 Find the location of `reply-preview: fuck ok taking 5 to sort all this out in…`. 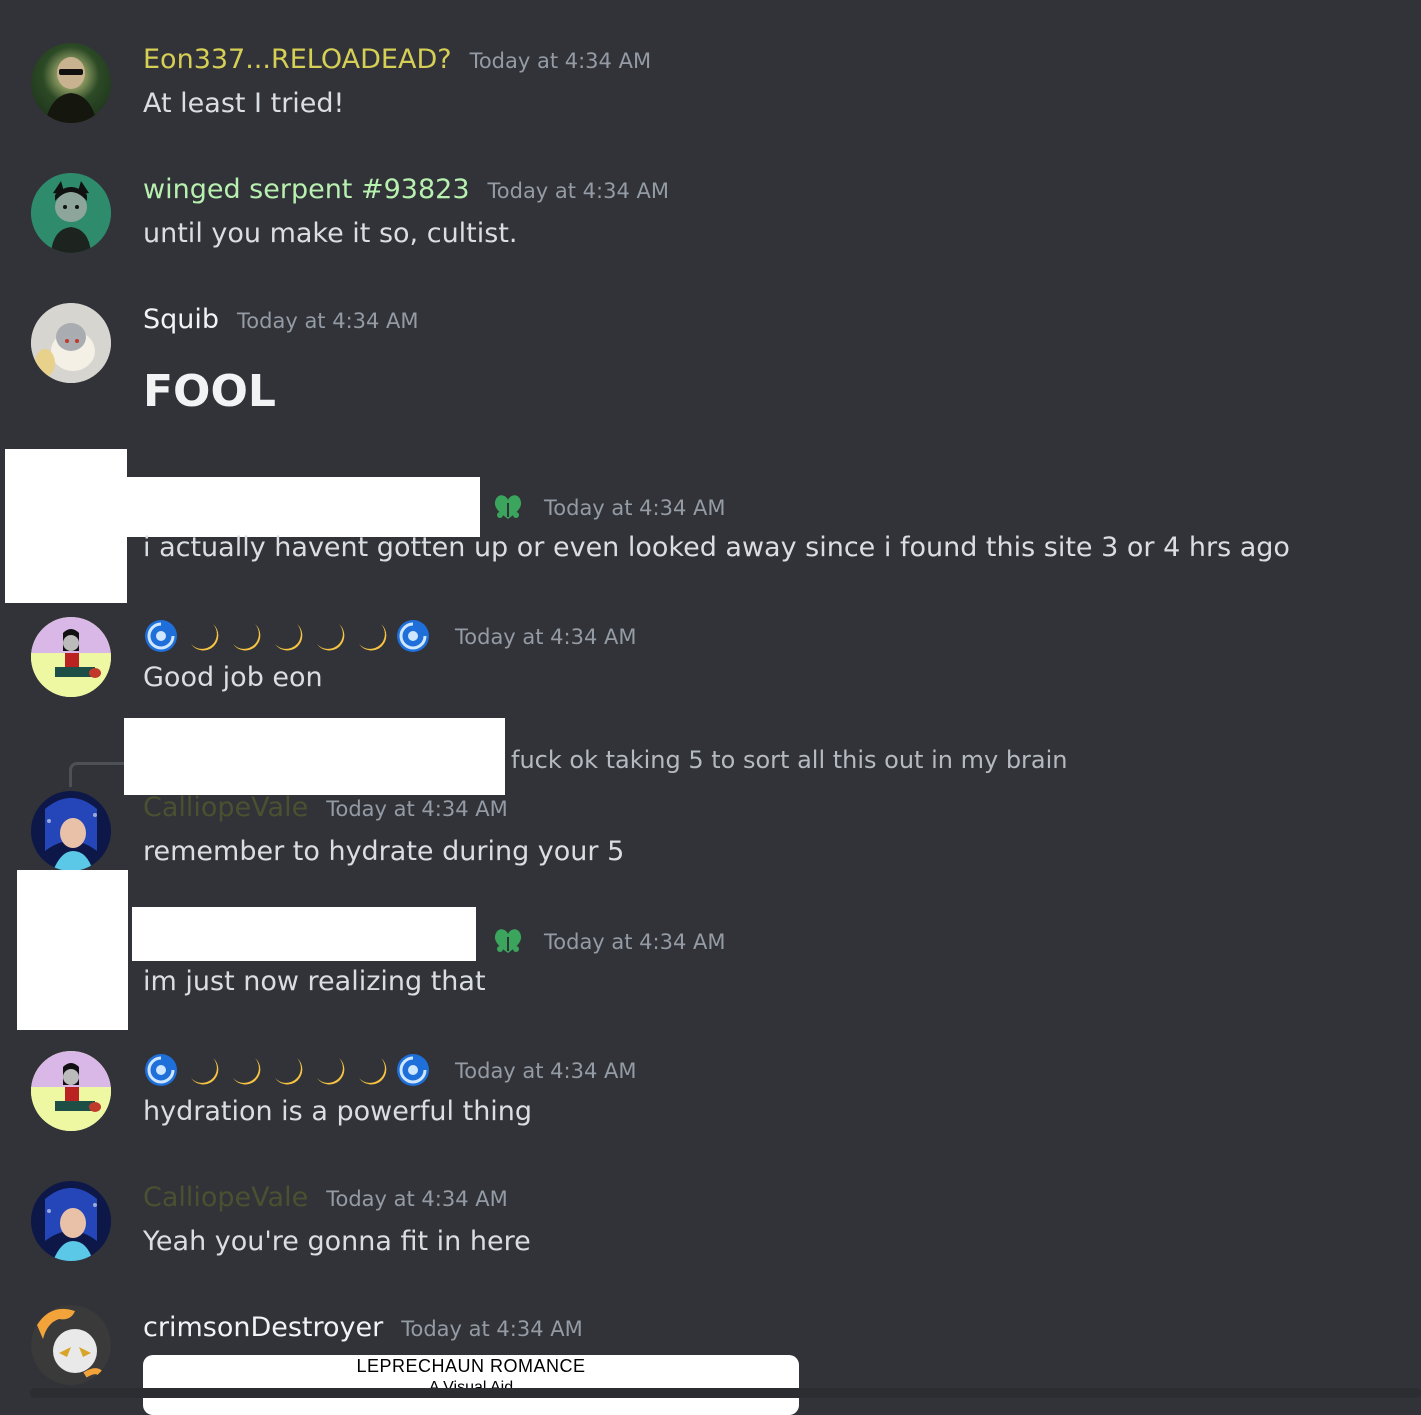

reply-preview: fuck ok taking 5 to sort all this out in… is located at coordinates (789, 760).